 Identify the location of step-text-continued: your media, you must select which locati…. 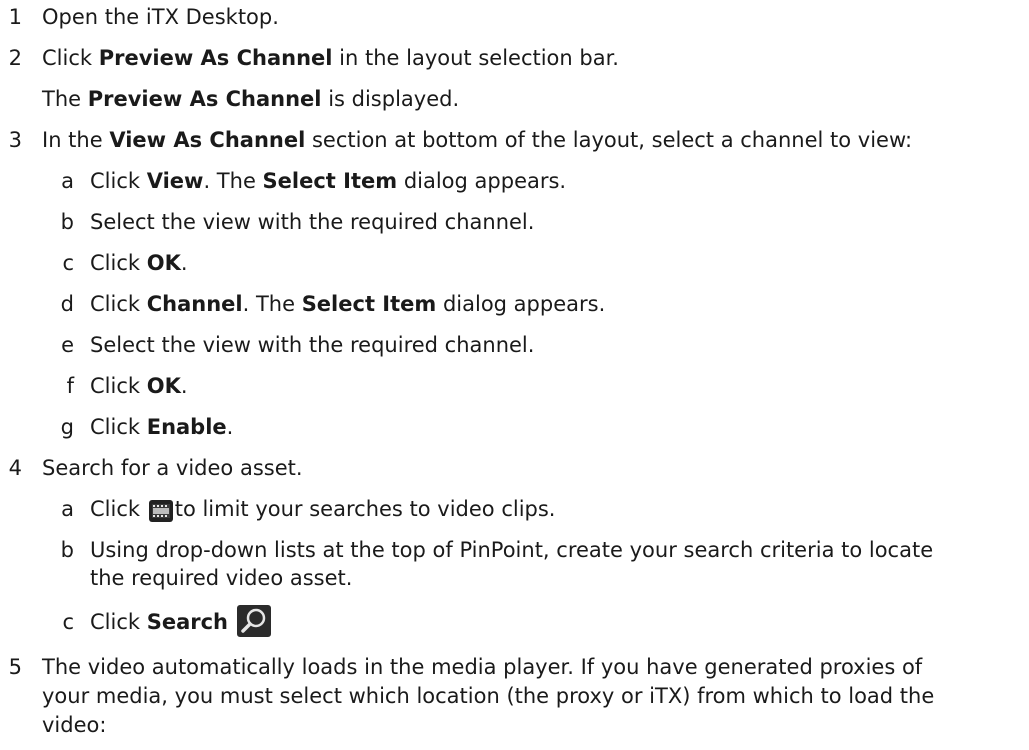
(488, 696).